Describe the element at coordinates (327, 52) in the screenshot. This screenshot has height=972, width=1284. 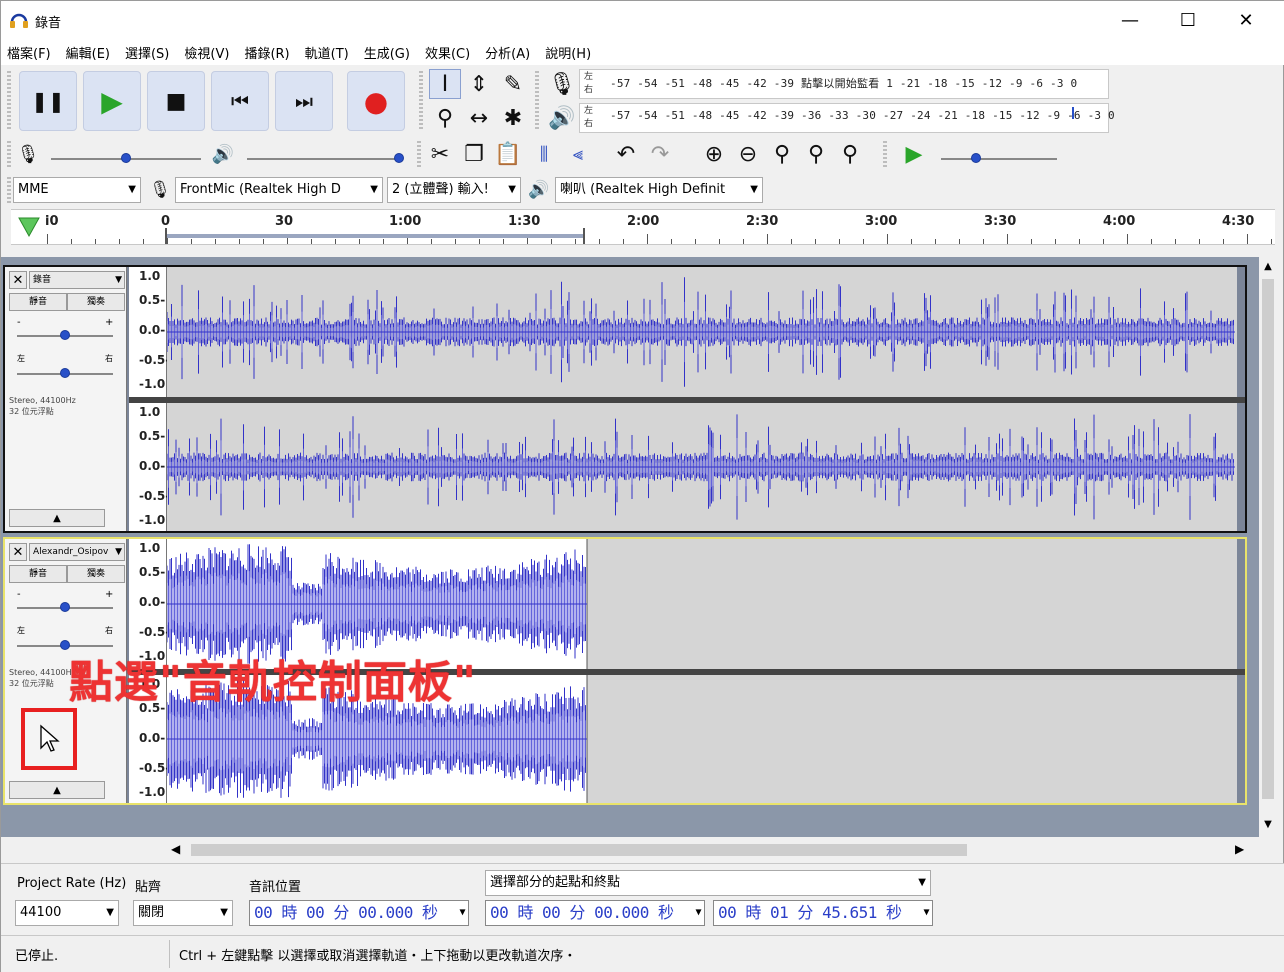
I see `menu-tracks: 軌道(T)` at that location.